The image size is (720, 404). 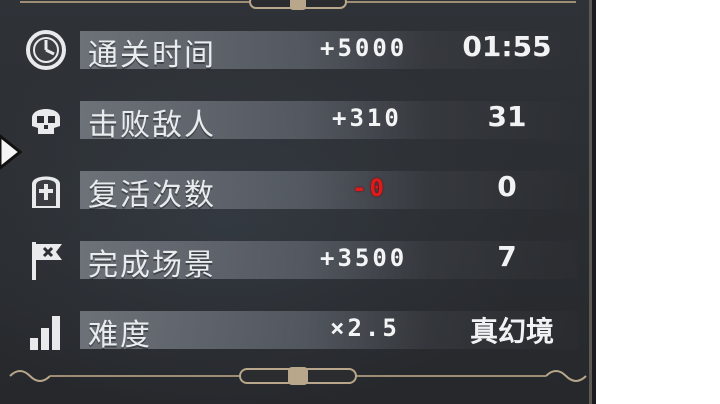 I want to click on stat-row-enemies-defeated: 击败敌人 +310 31, so click(x=300, y=119).